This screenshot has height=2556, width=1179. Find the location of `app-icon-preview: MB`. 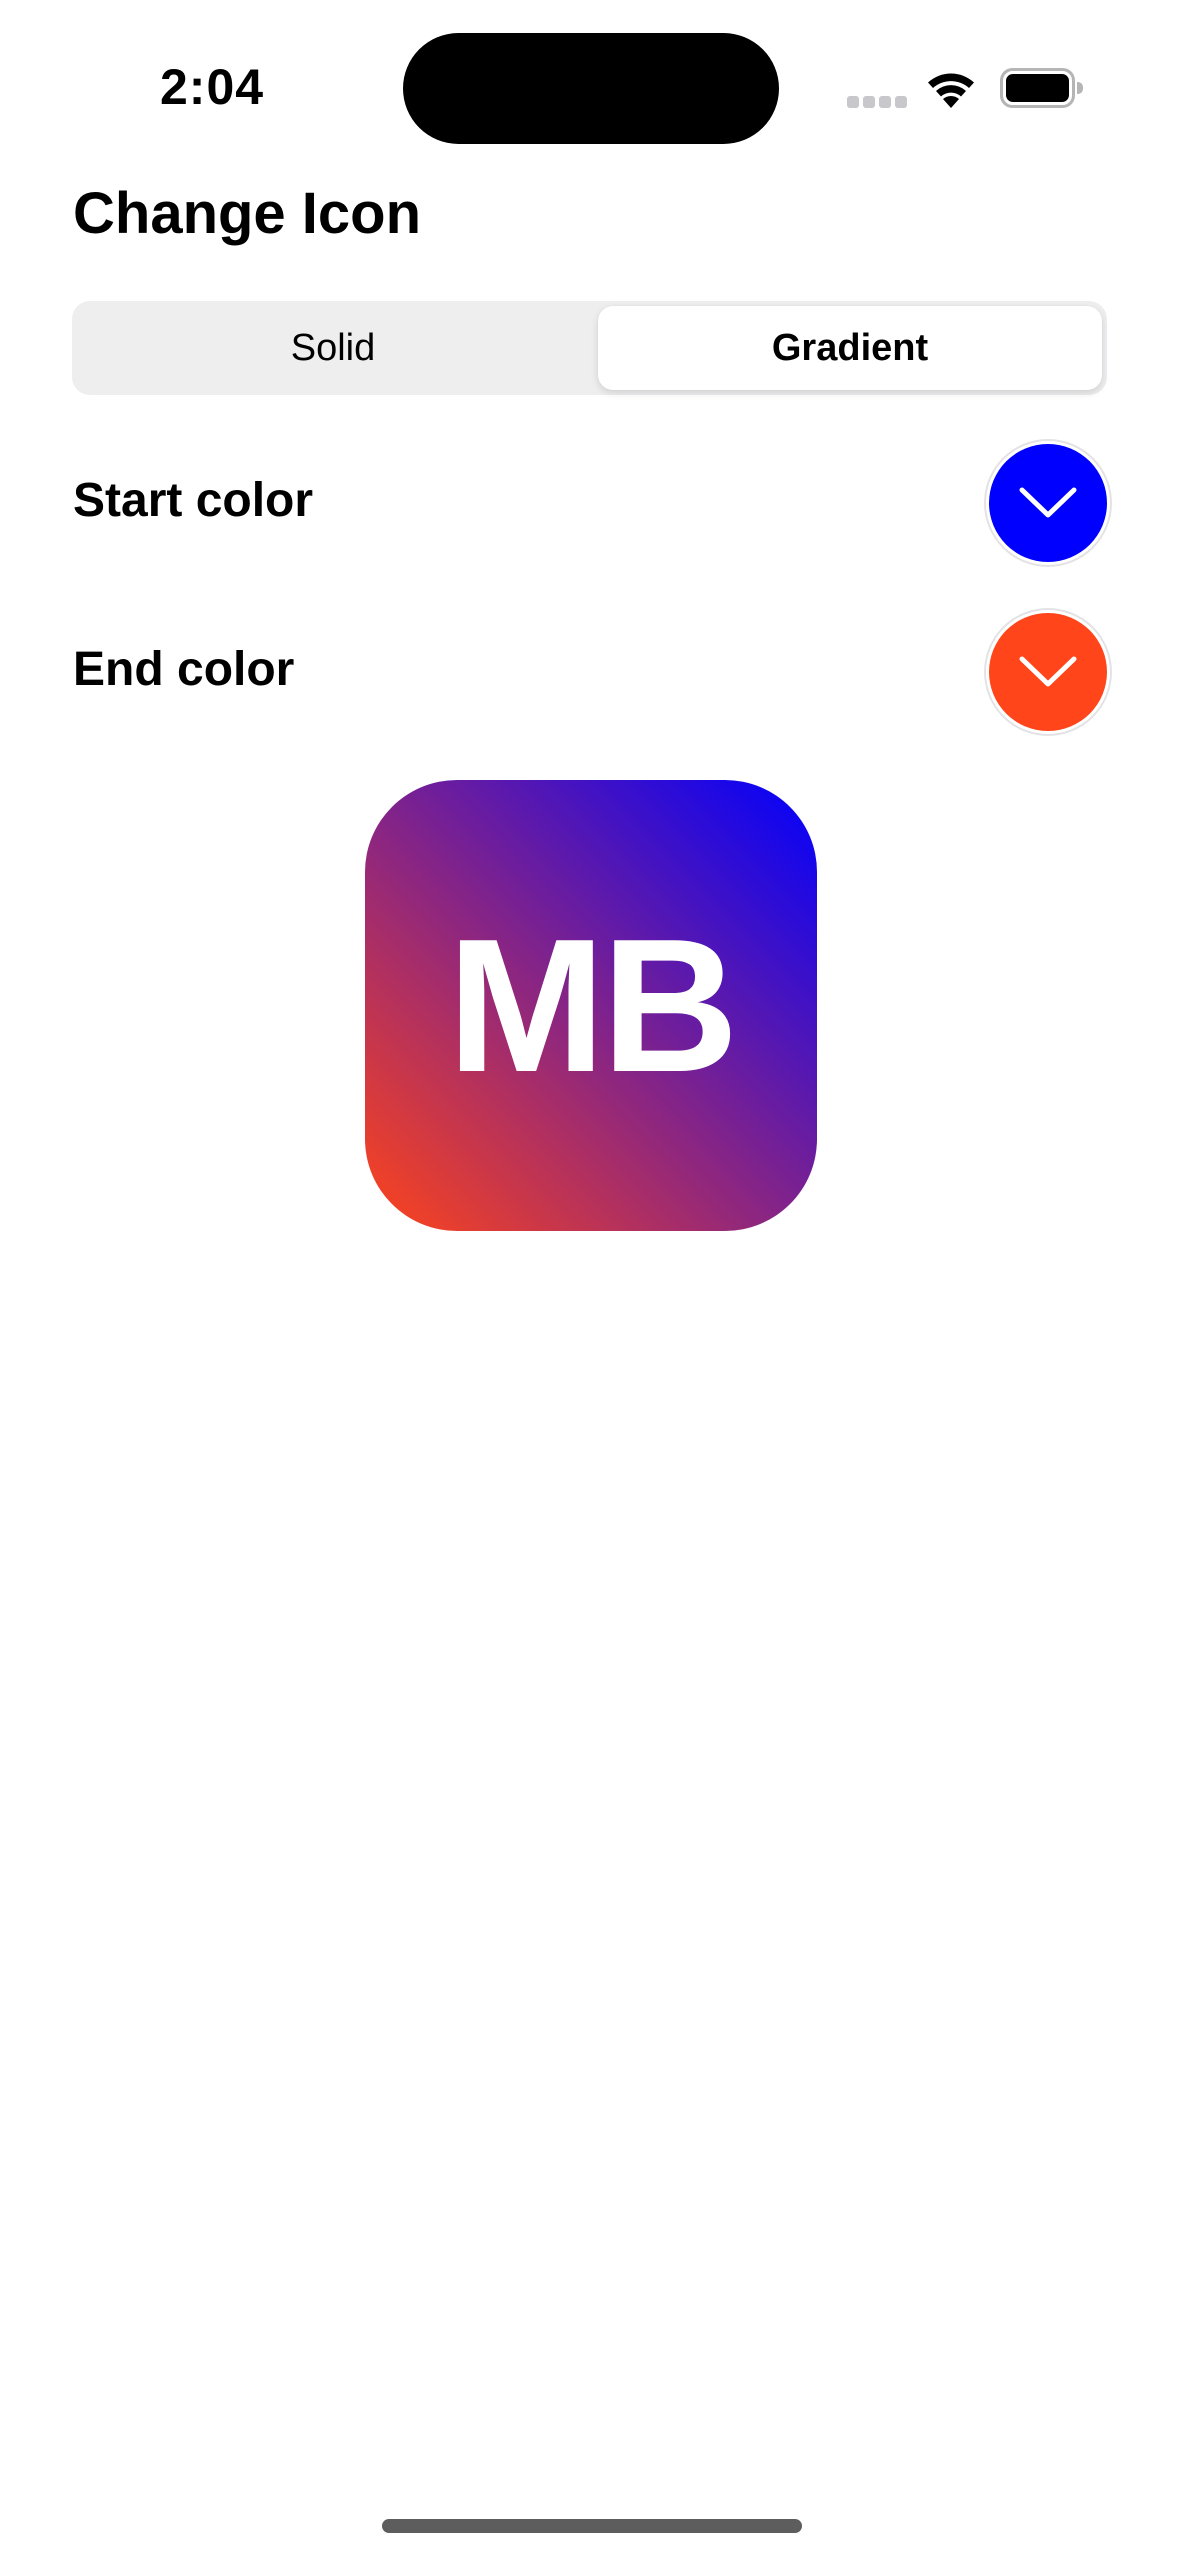

app-icon-preview: MB is located at coordinates (591, 1005).